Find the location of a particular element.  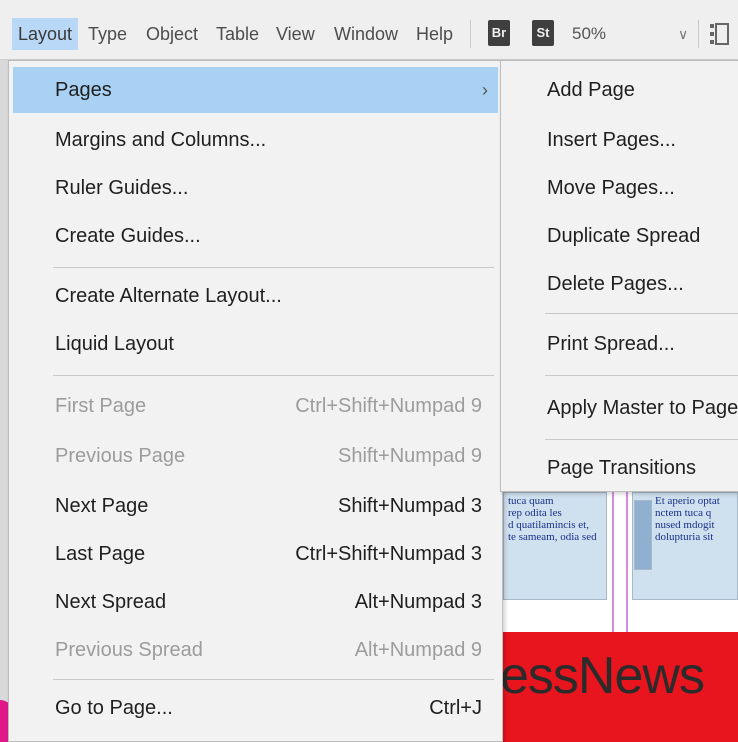

menu-item-shortcut: Ctrl+Shift+Numpad 9 is located at coordinates (388, 406).